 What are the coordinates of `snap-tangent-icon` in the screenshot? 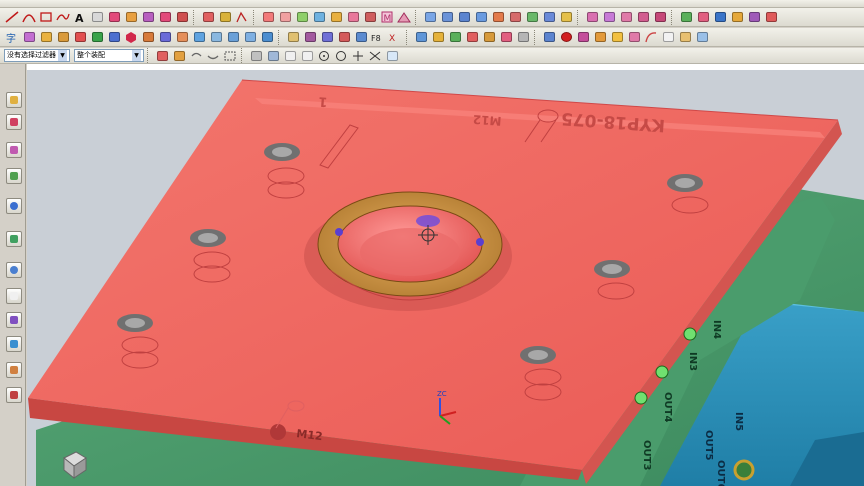 It's located at (392, 55).